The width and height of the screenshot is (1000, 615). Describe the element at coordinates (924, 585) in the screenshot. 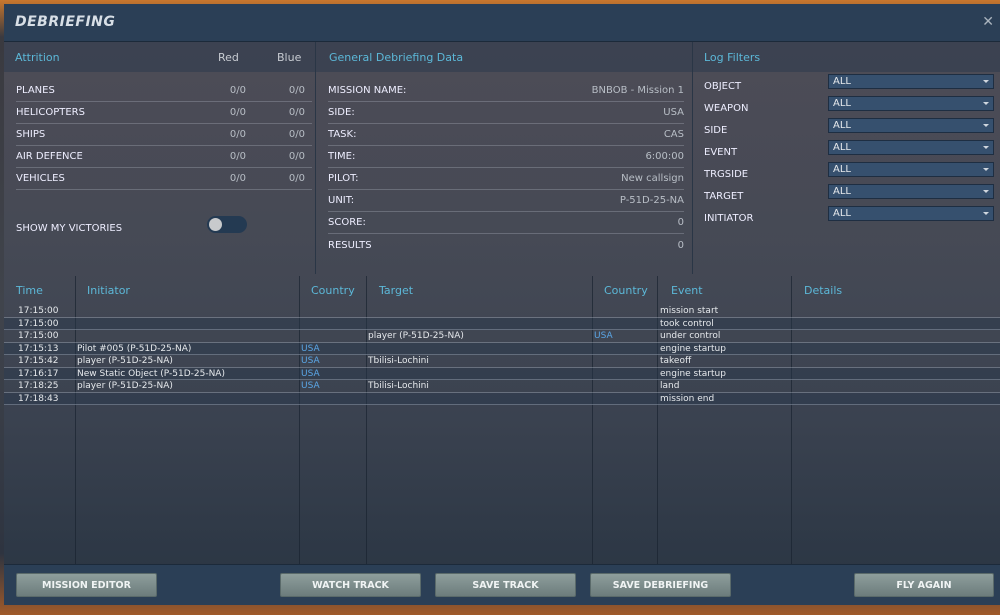

I see `fly-again-button: FLY AGAIN` at that location.